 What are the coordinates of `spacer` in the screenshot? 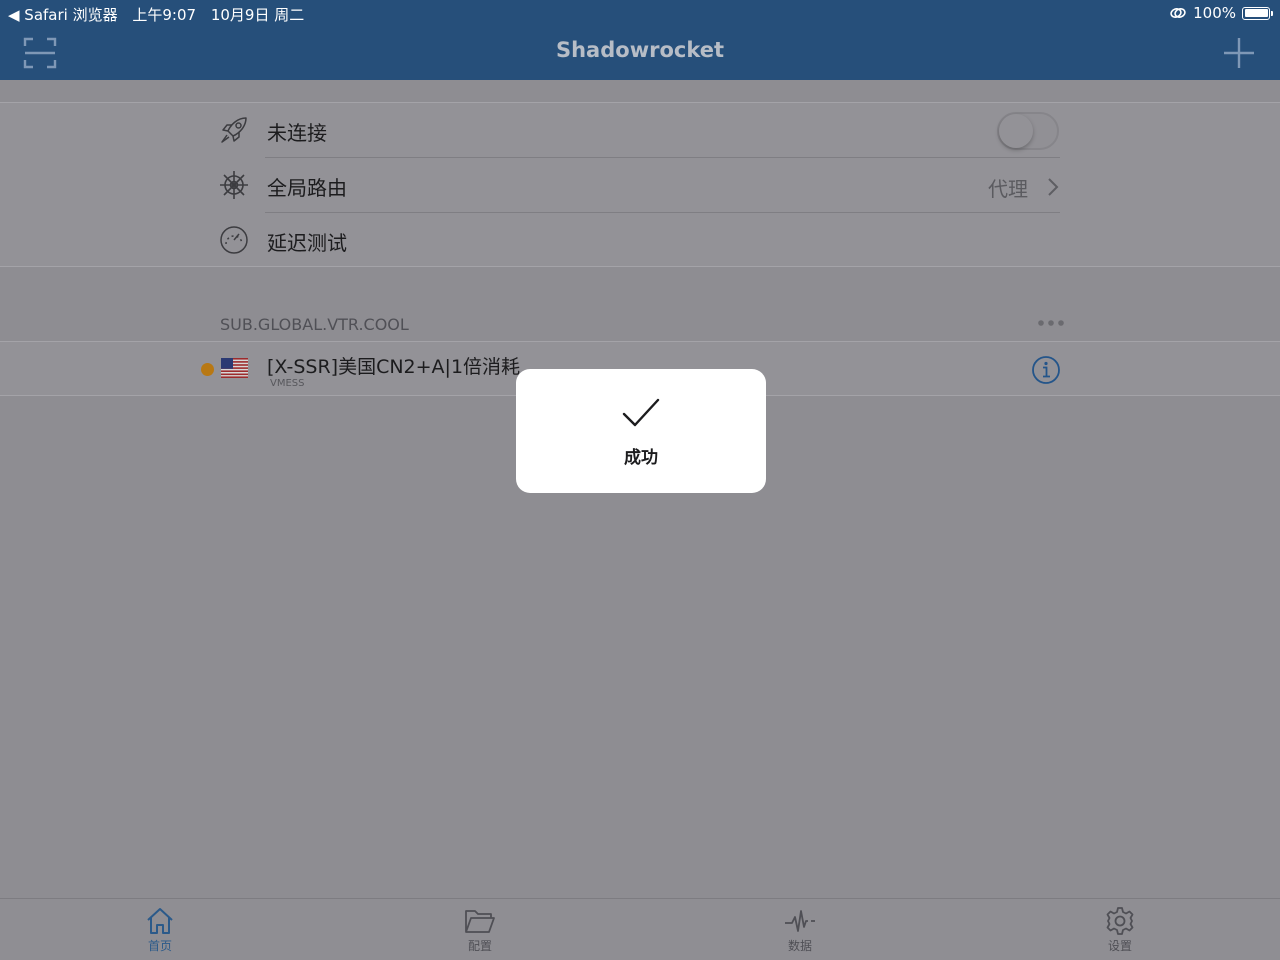 It's located at (640, 91).